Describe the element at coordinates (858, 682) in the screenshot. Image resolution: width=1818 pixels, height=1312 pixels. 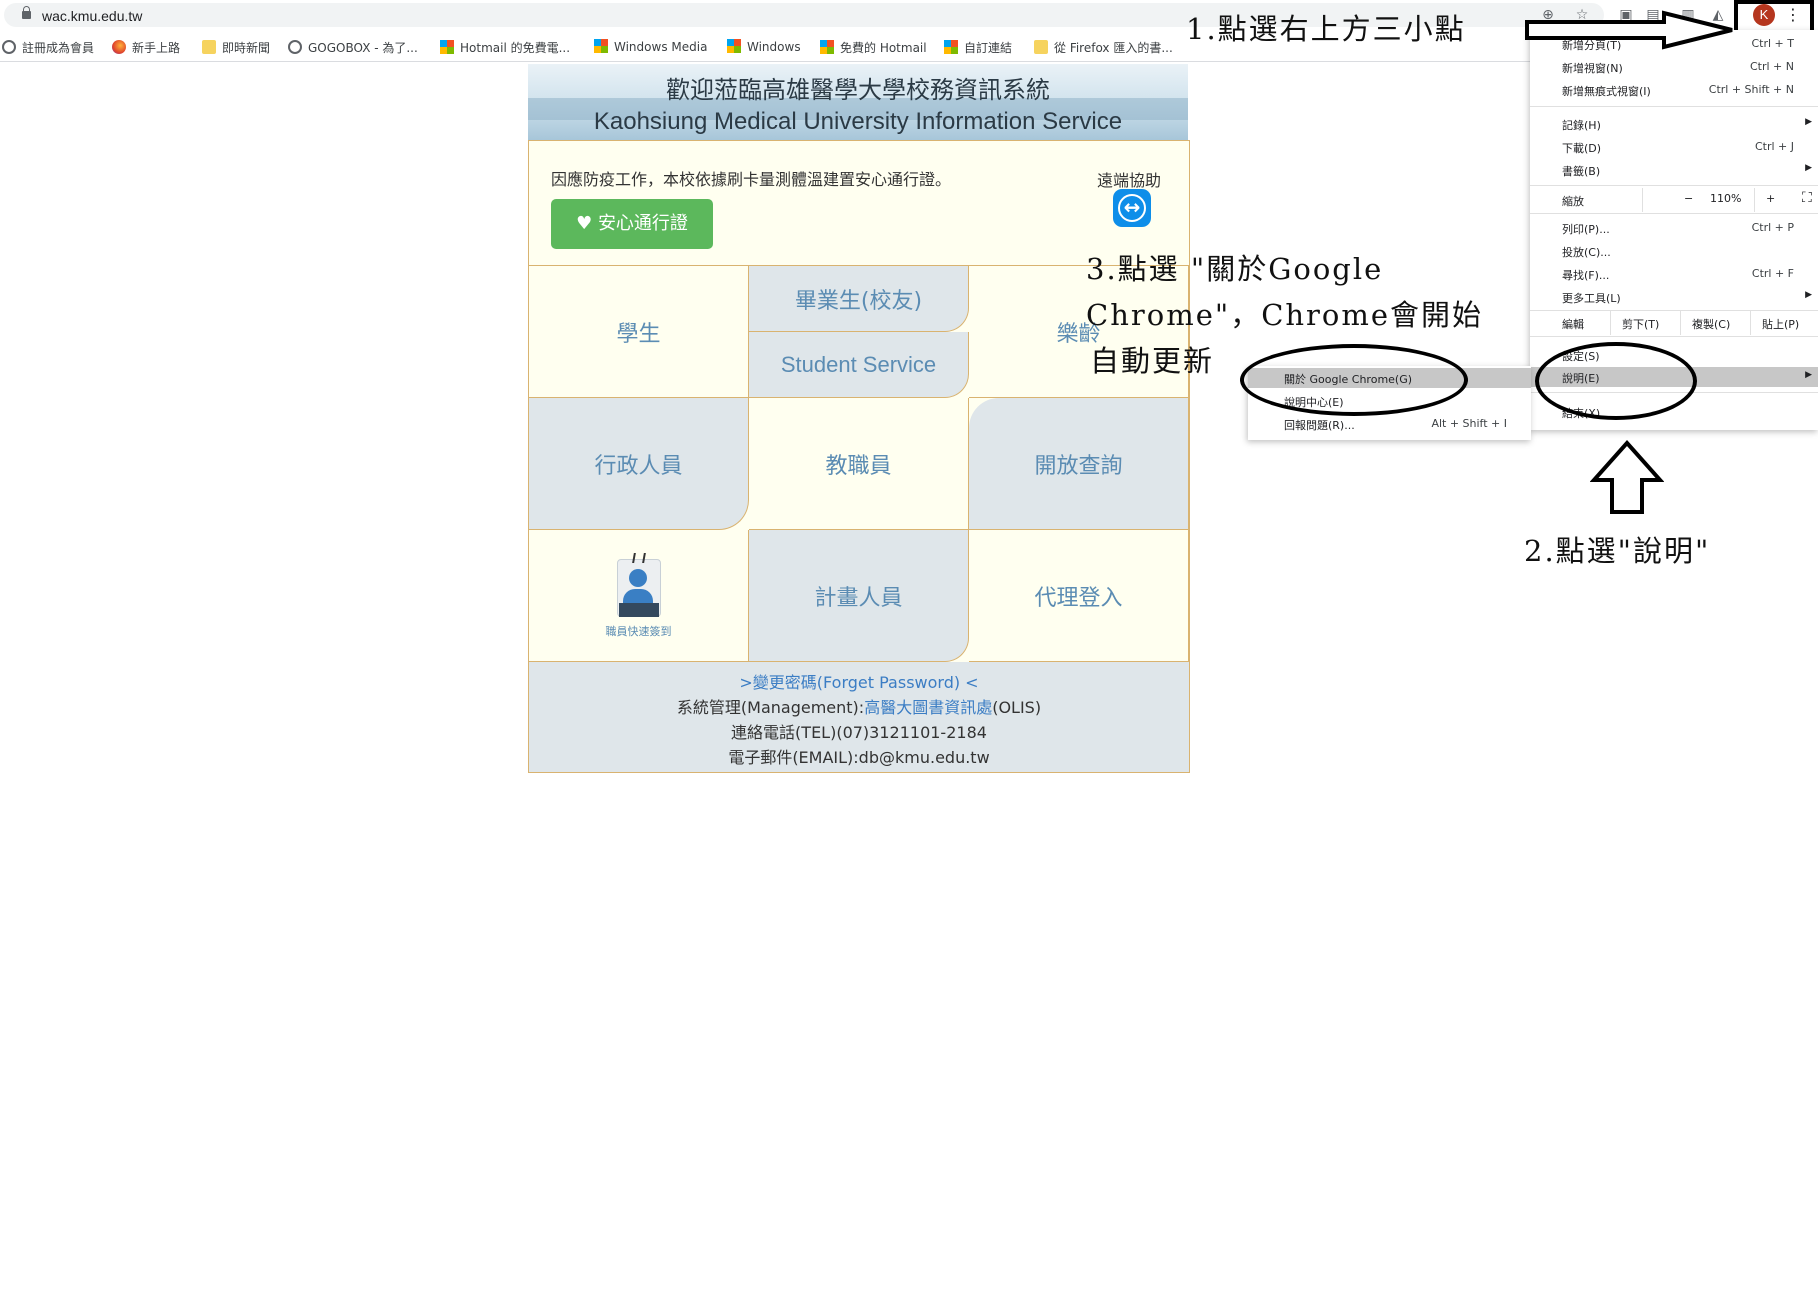
I see `change-password-link: >變更密碼(Forget Password) <` at that location.